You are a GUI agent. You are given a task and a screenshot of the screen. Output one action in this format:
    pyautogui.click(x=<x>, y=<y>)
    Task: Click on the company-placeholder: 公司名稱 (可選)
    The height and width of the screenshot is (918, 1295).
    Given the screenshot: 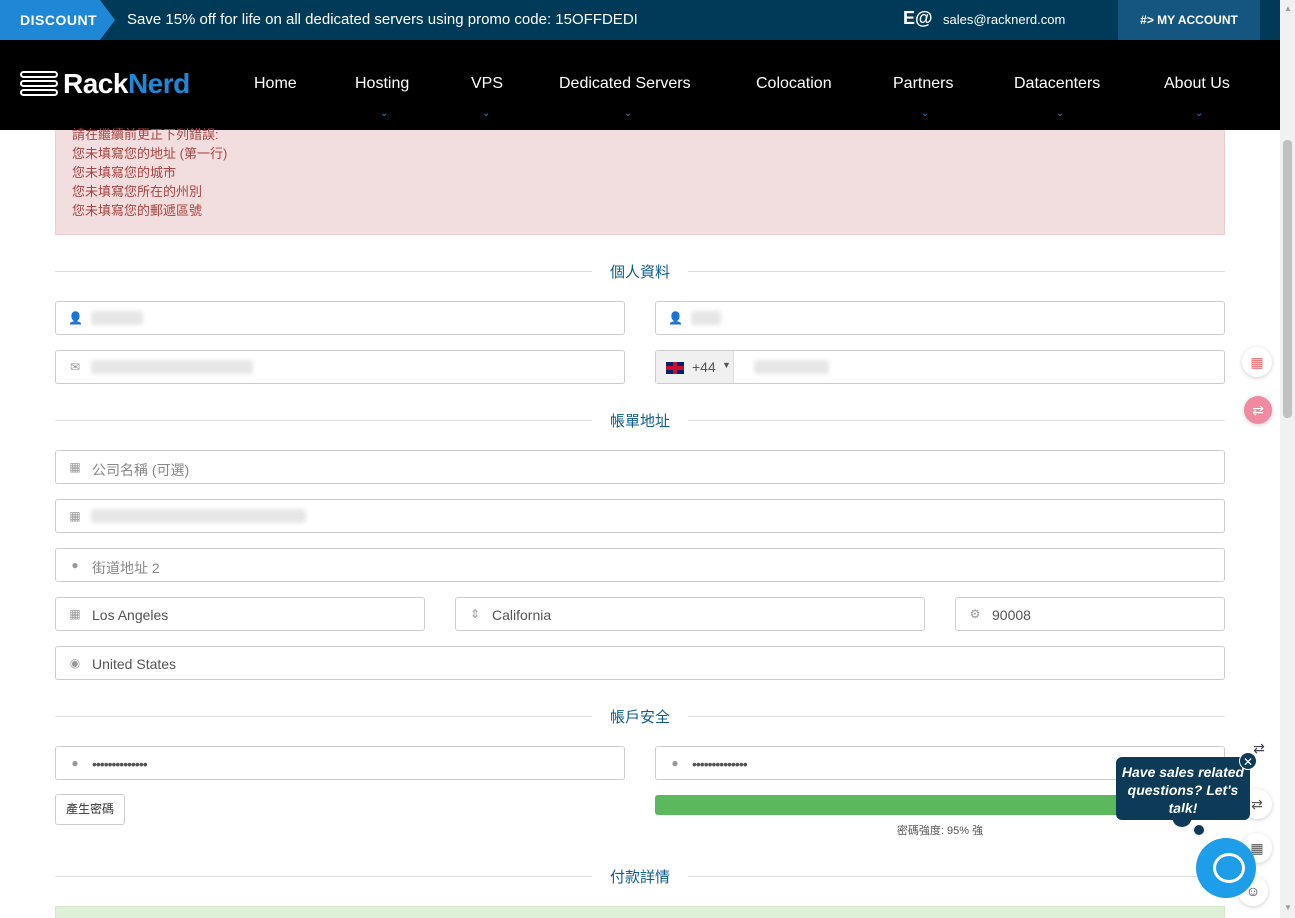 What is the action you would take?
    pyautogui.click(x=141, y=470)
    